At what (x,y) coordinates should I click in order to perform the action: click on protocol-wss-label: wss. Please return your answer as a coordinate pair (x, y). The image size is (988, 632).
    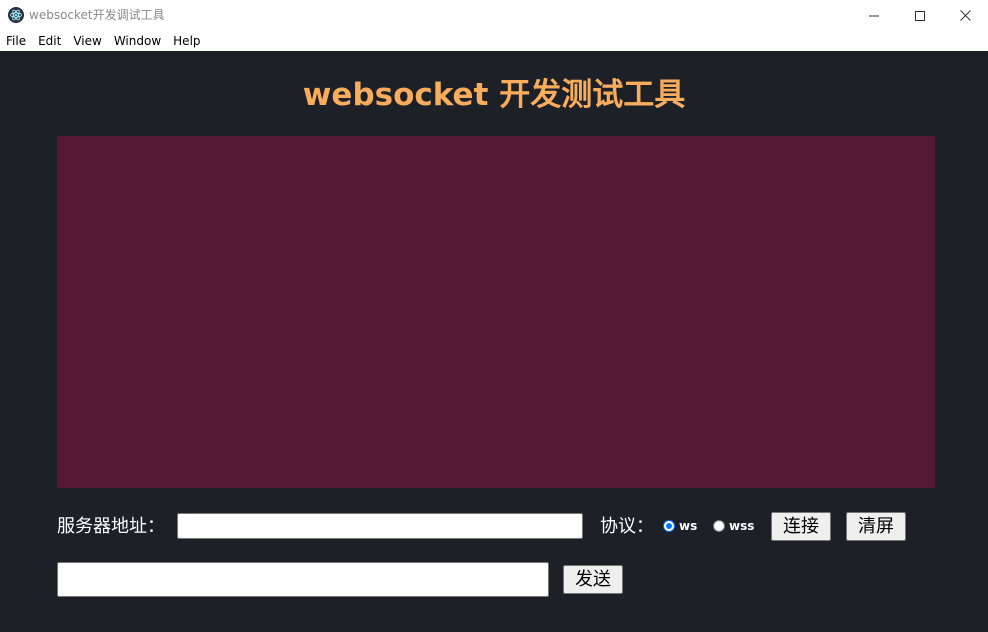
    Looking at the image, I should click on (741, 526).